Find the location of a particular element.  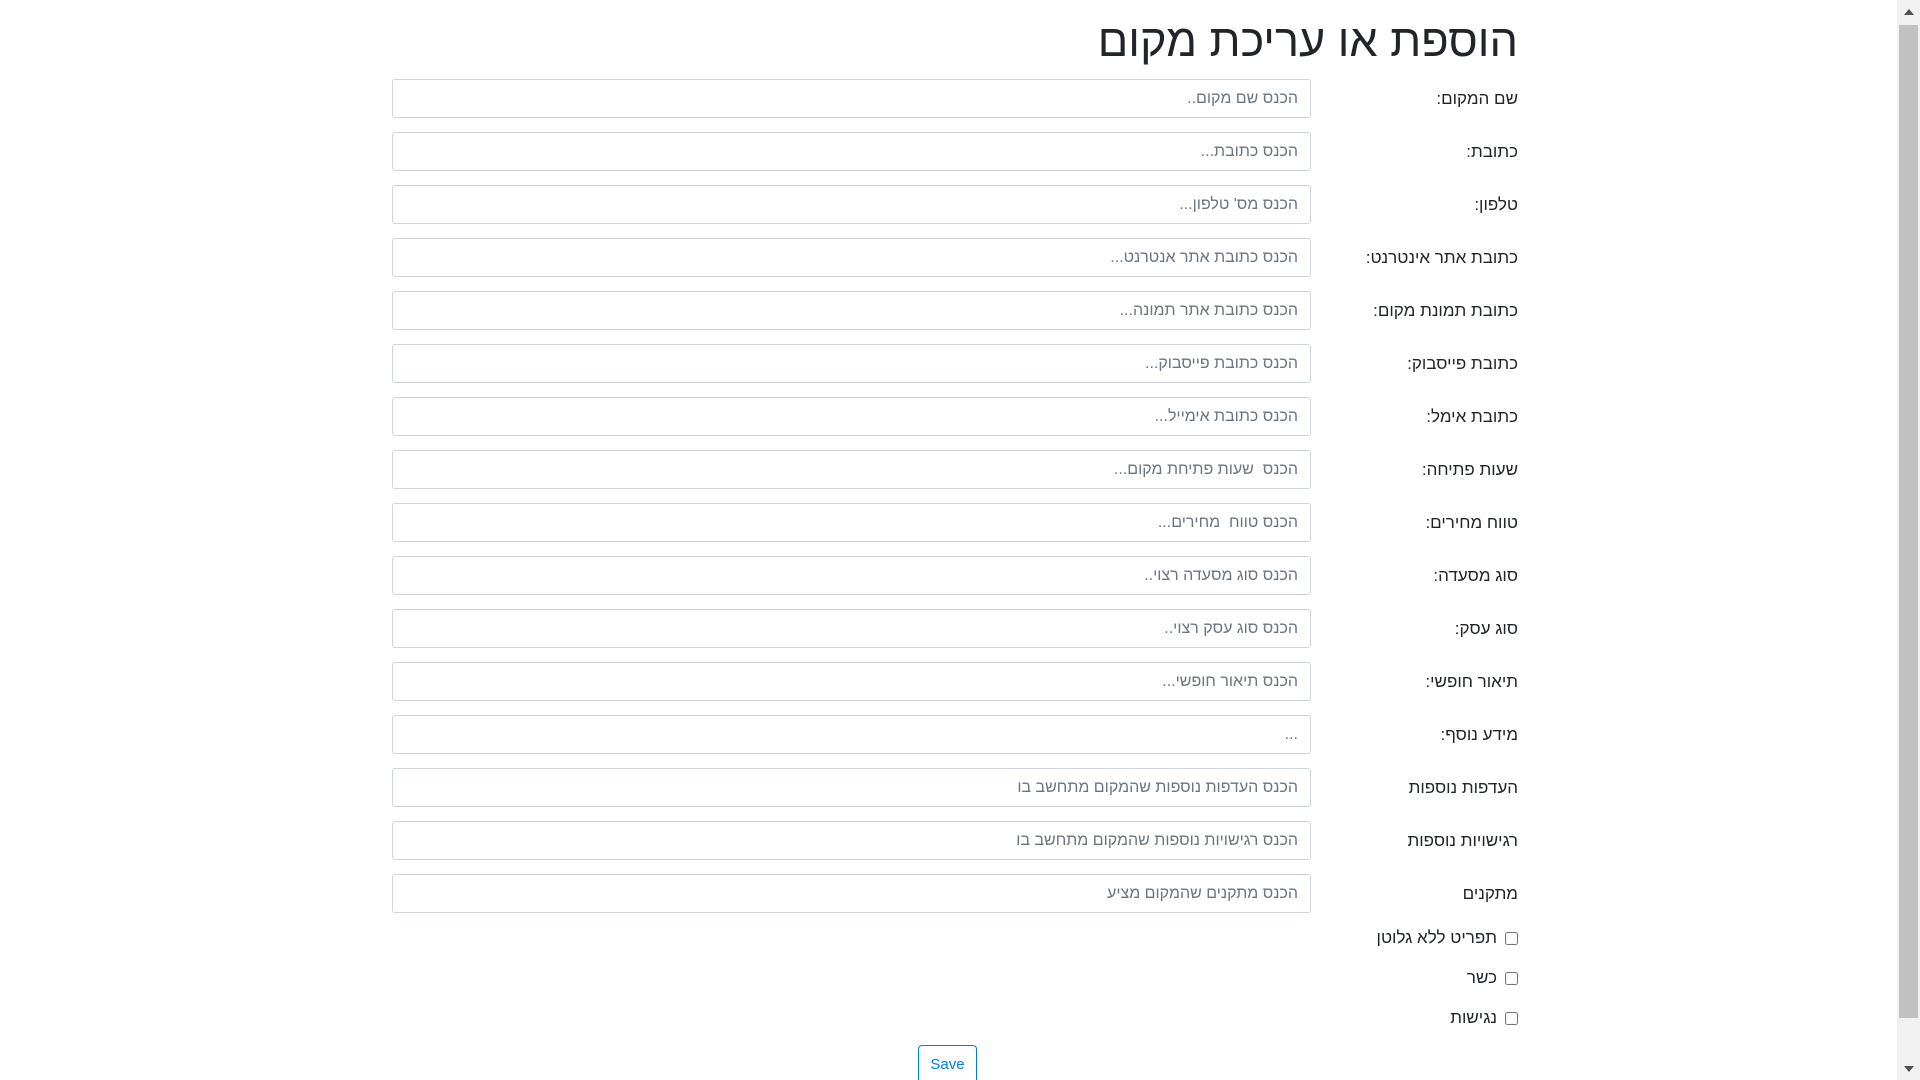

phone-input is located at coordinates (851, 204).